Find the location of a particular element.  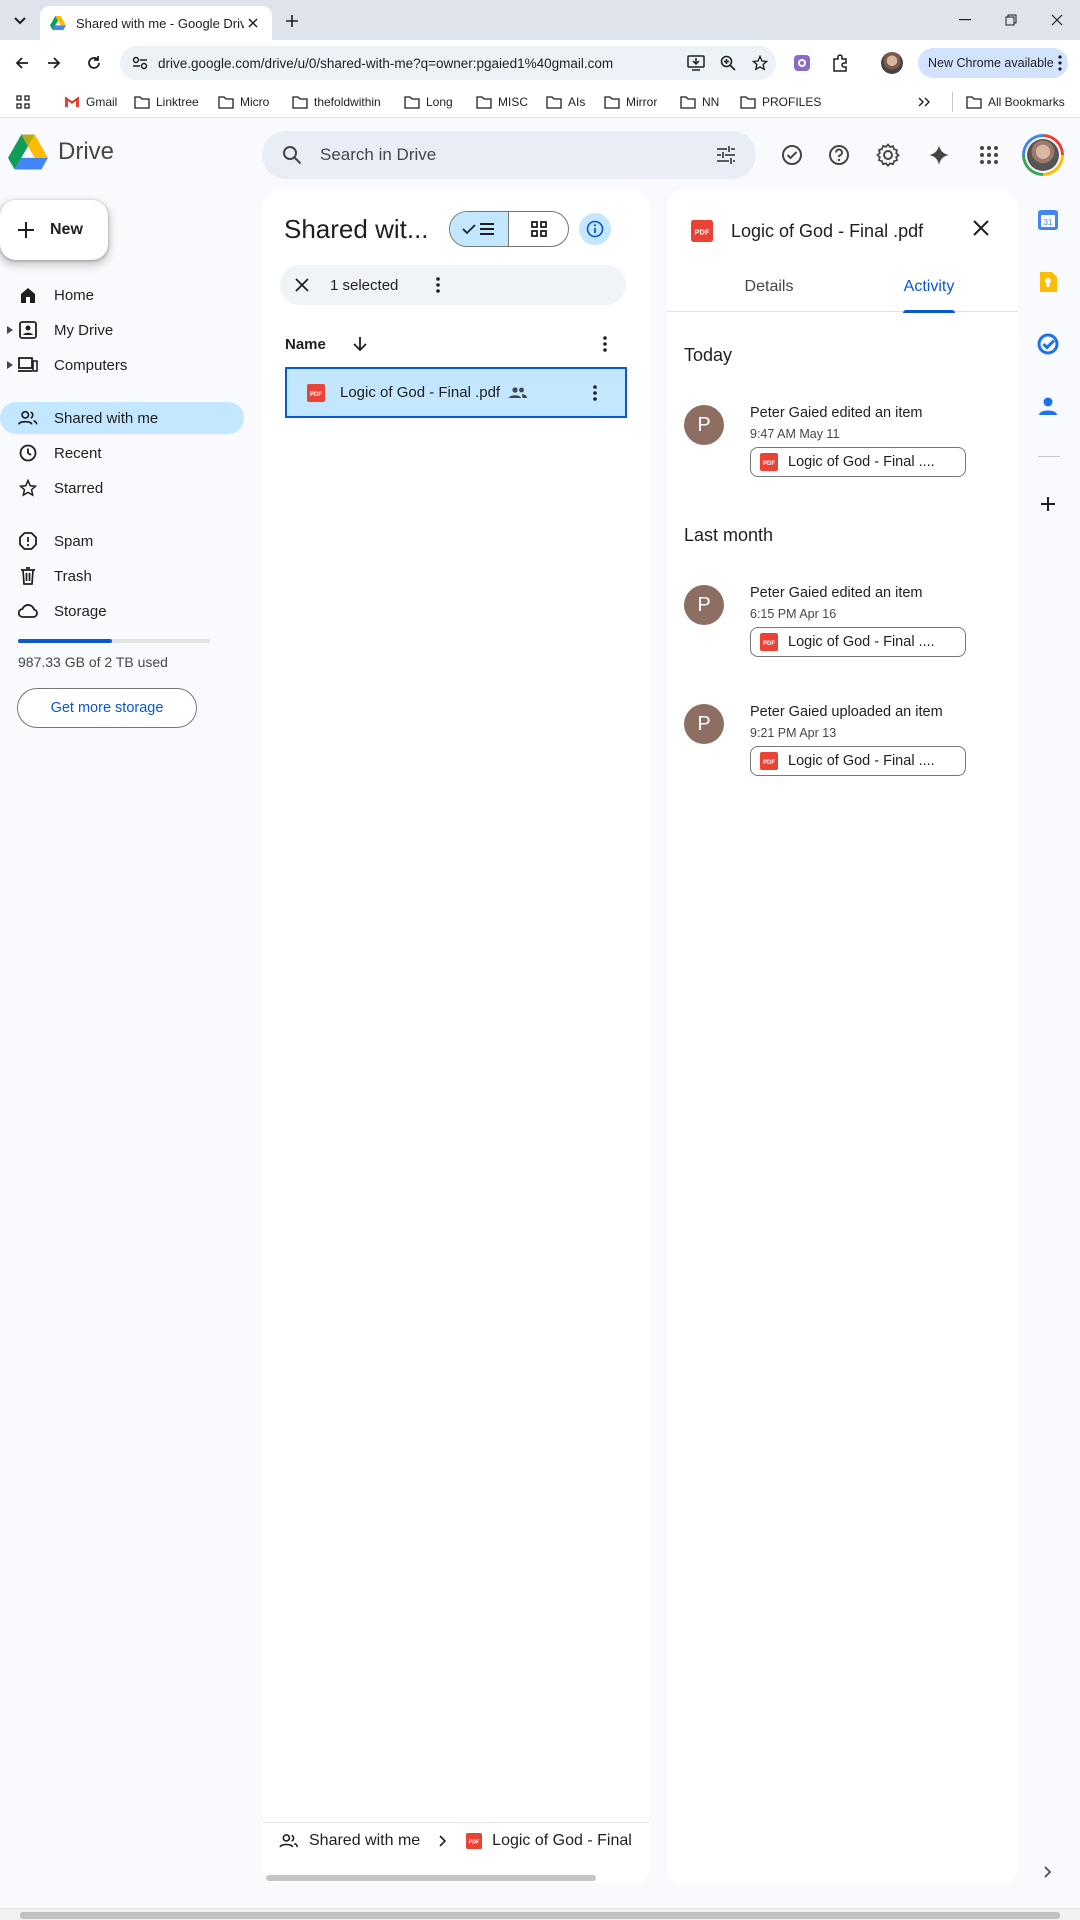

page-horizontal-scrollbar is located at coordinates (540, 1914).